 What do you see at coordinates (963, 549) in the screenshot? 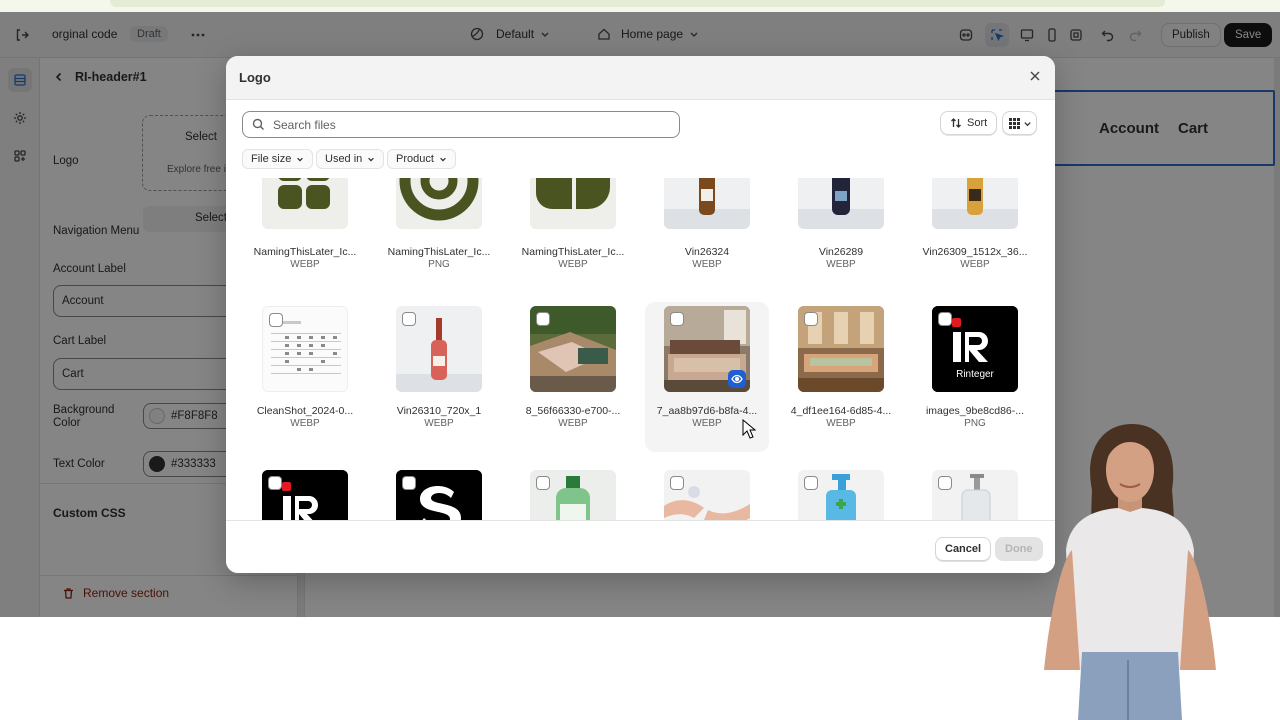
I see `cancel-button: Cancel` at bounding box center [963, 549].